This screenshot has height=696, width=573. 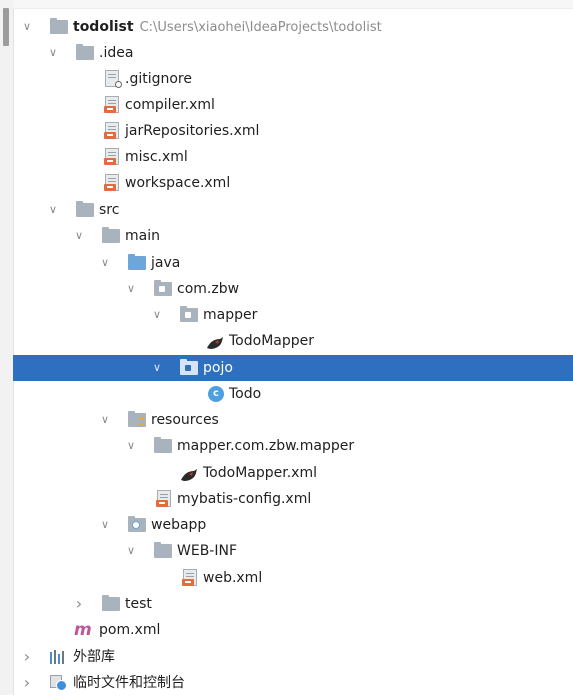 I want to click on tree-item-label: TodoMapper, so click(x=271, y=341).